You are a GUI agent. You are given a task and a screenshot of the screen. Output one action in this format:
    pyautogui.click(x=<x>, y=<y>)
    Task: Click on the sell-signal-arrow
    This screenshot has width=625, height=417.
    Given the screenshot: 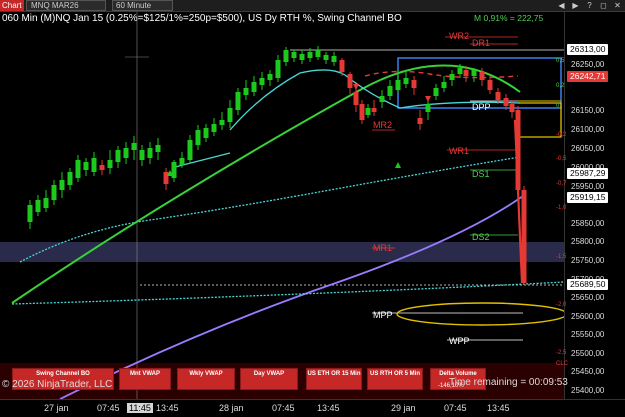 What is the action you would take?
    pyautogui.click(x=428, y=99)
    